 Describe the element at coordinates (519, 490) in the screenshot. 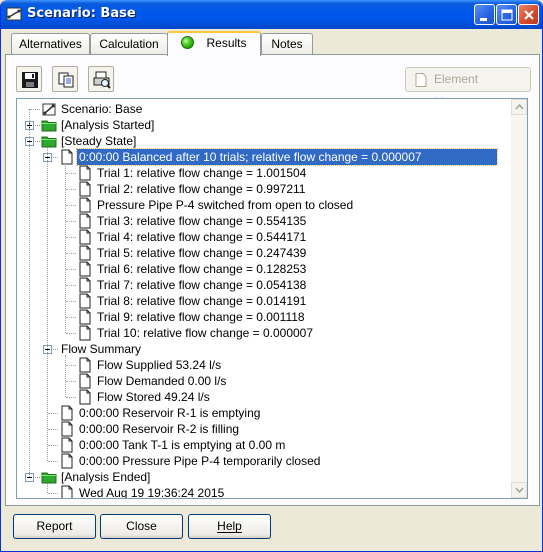

I see `scroll-down-button` at that location.